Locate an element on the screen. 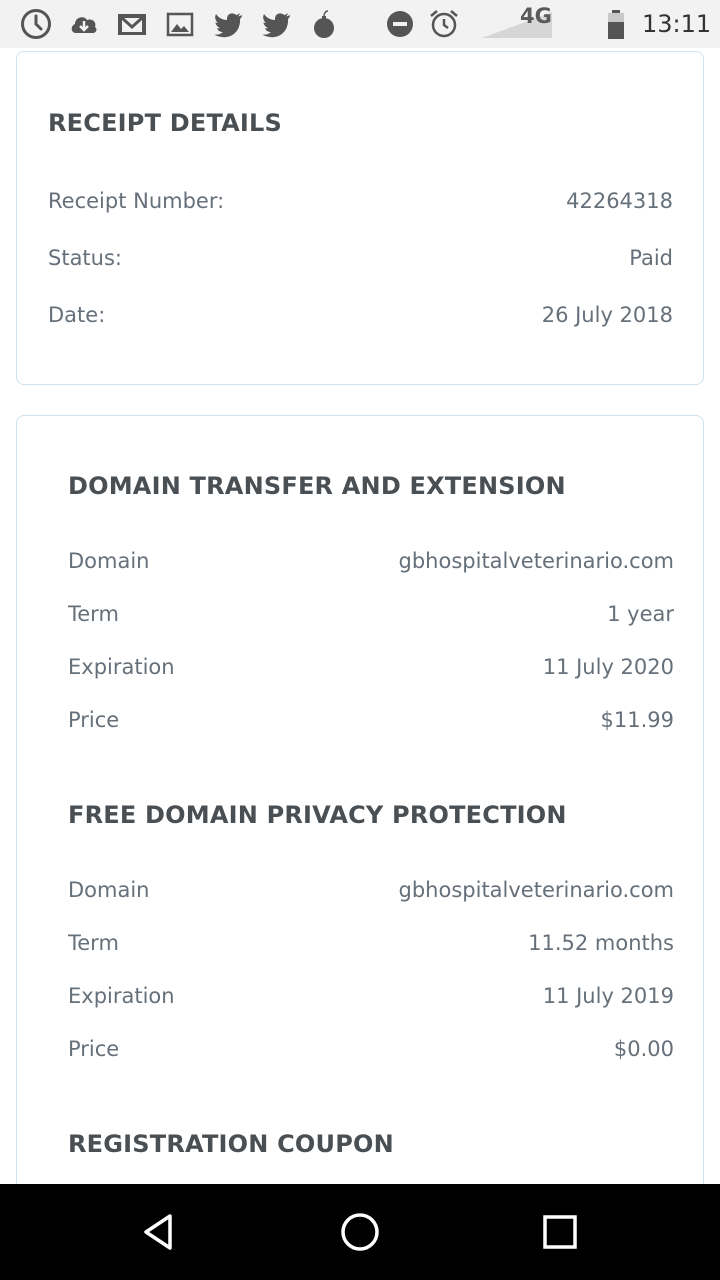 The image size is (720, 1280). battery-icon is located at coordinates (616, 24).